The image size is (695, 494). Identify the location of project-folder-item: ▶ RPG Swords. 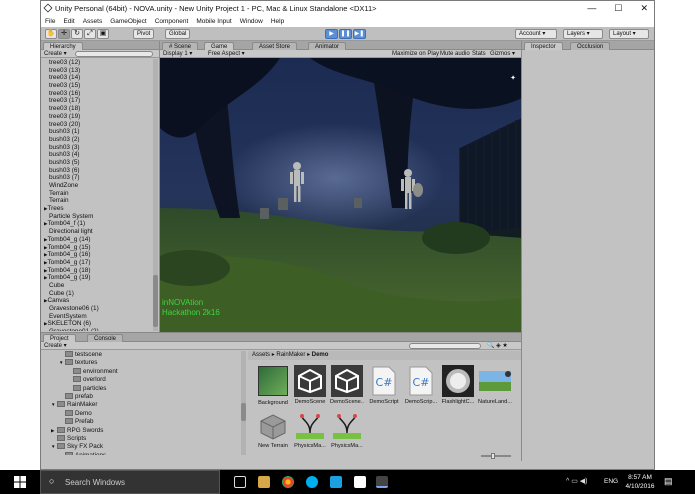
(143, 430).